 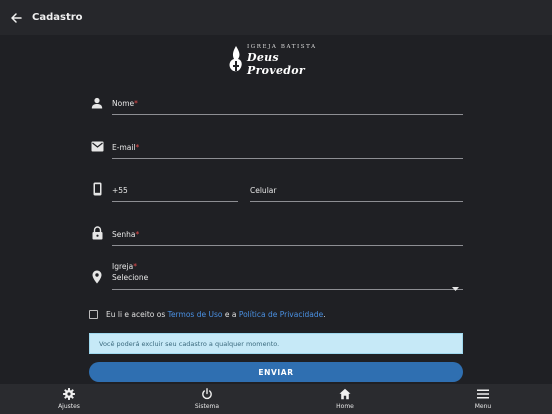 What do you see at coordinates (230, 314) in the screenshot?
I see `terms-middle: e a` at bounding box center [230, 314].